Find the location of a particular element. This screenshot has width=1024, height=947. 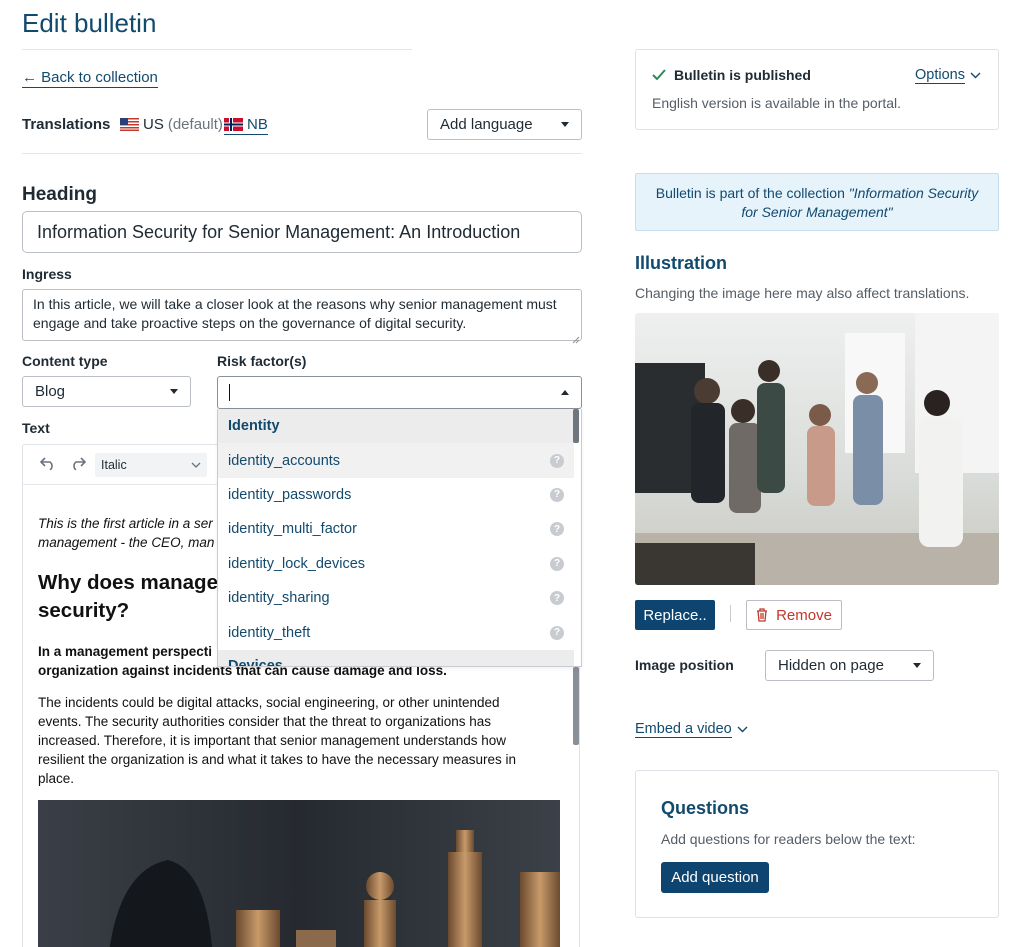

content-type-value: Blog is located at coordinates (50, 391).